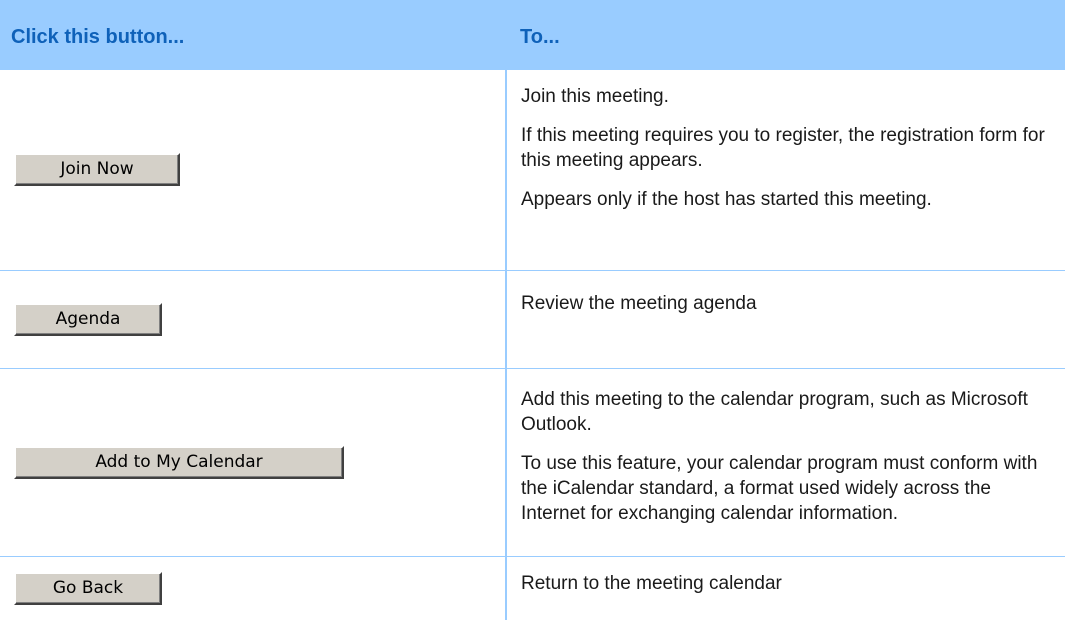 This screenshot has height=620, width=1065. I want to click on description-text: Join this meeting., so click(595, 96).